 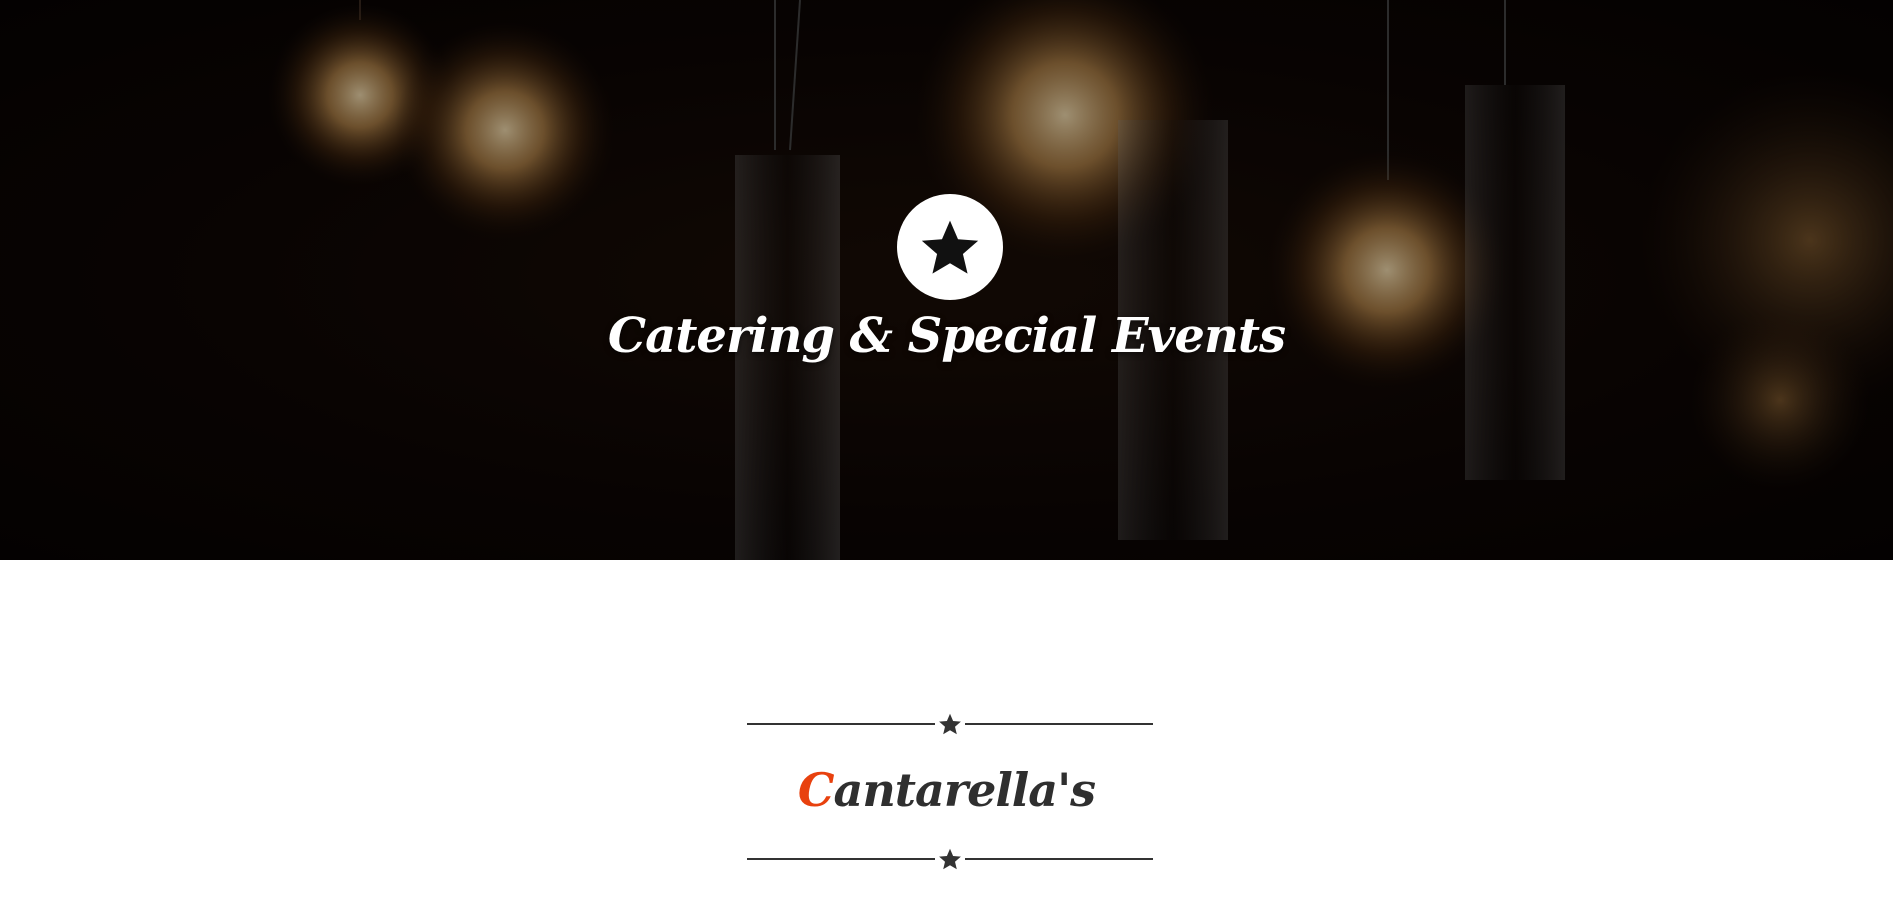 I want to click on brand-initial: C, so click(x=816, y=790).